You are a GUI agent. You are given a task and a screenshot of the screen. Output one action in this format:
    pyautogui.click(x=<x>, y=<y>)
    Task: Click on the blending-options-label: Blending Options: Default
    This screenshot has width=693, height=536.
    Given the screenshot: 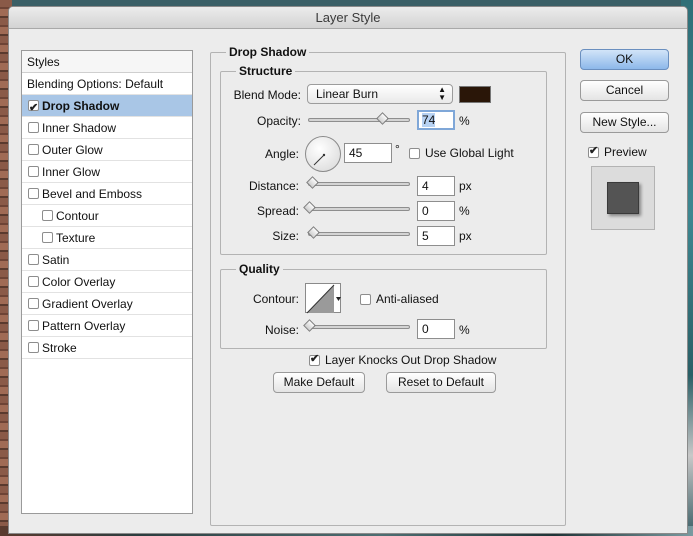 What is the action you would take?
    pyautogui.click(x=95, y=83)
    